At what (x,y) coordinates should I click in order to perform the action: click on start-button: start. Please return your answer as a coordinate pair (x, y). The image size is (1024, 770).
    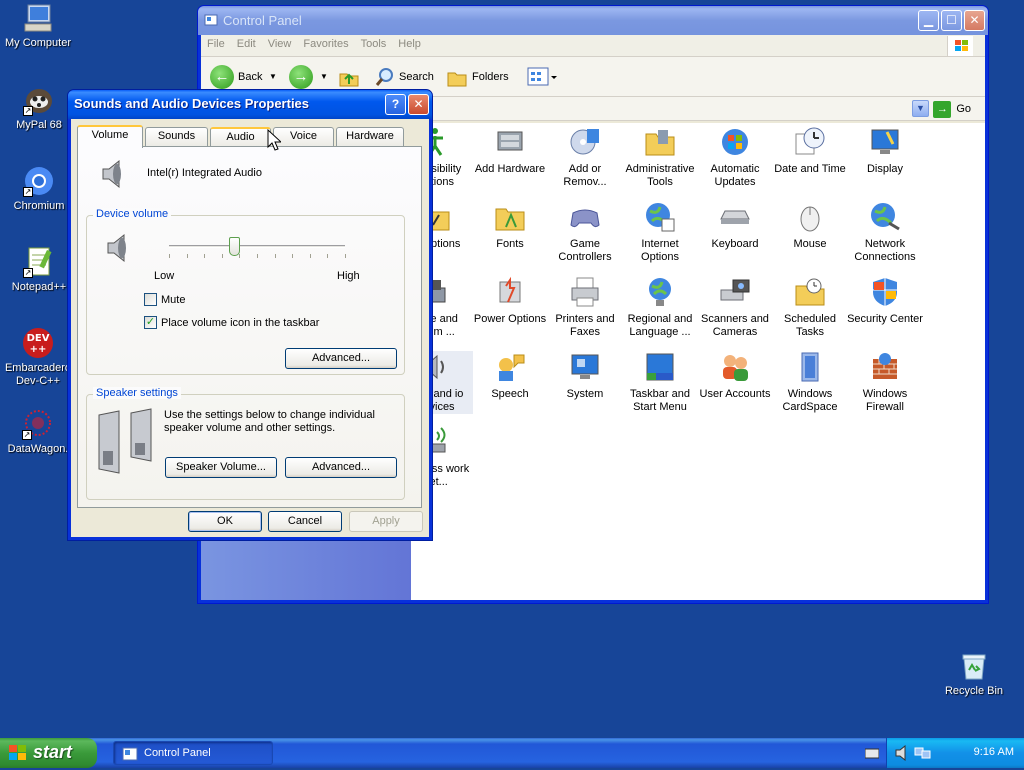
    Looking at the image, I should click on (48, 753).